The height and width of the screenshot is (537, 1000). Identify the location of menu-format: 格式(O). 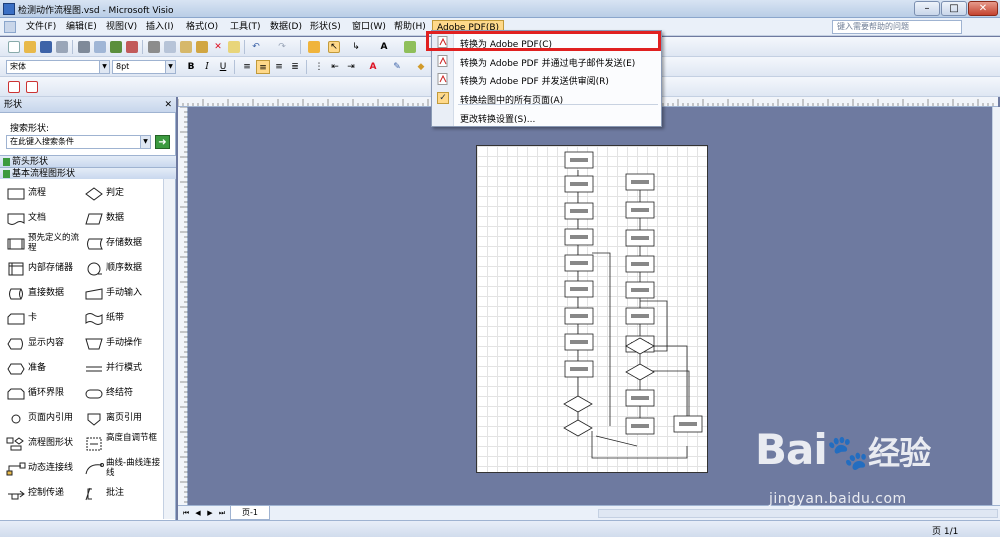
(202, 27).